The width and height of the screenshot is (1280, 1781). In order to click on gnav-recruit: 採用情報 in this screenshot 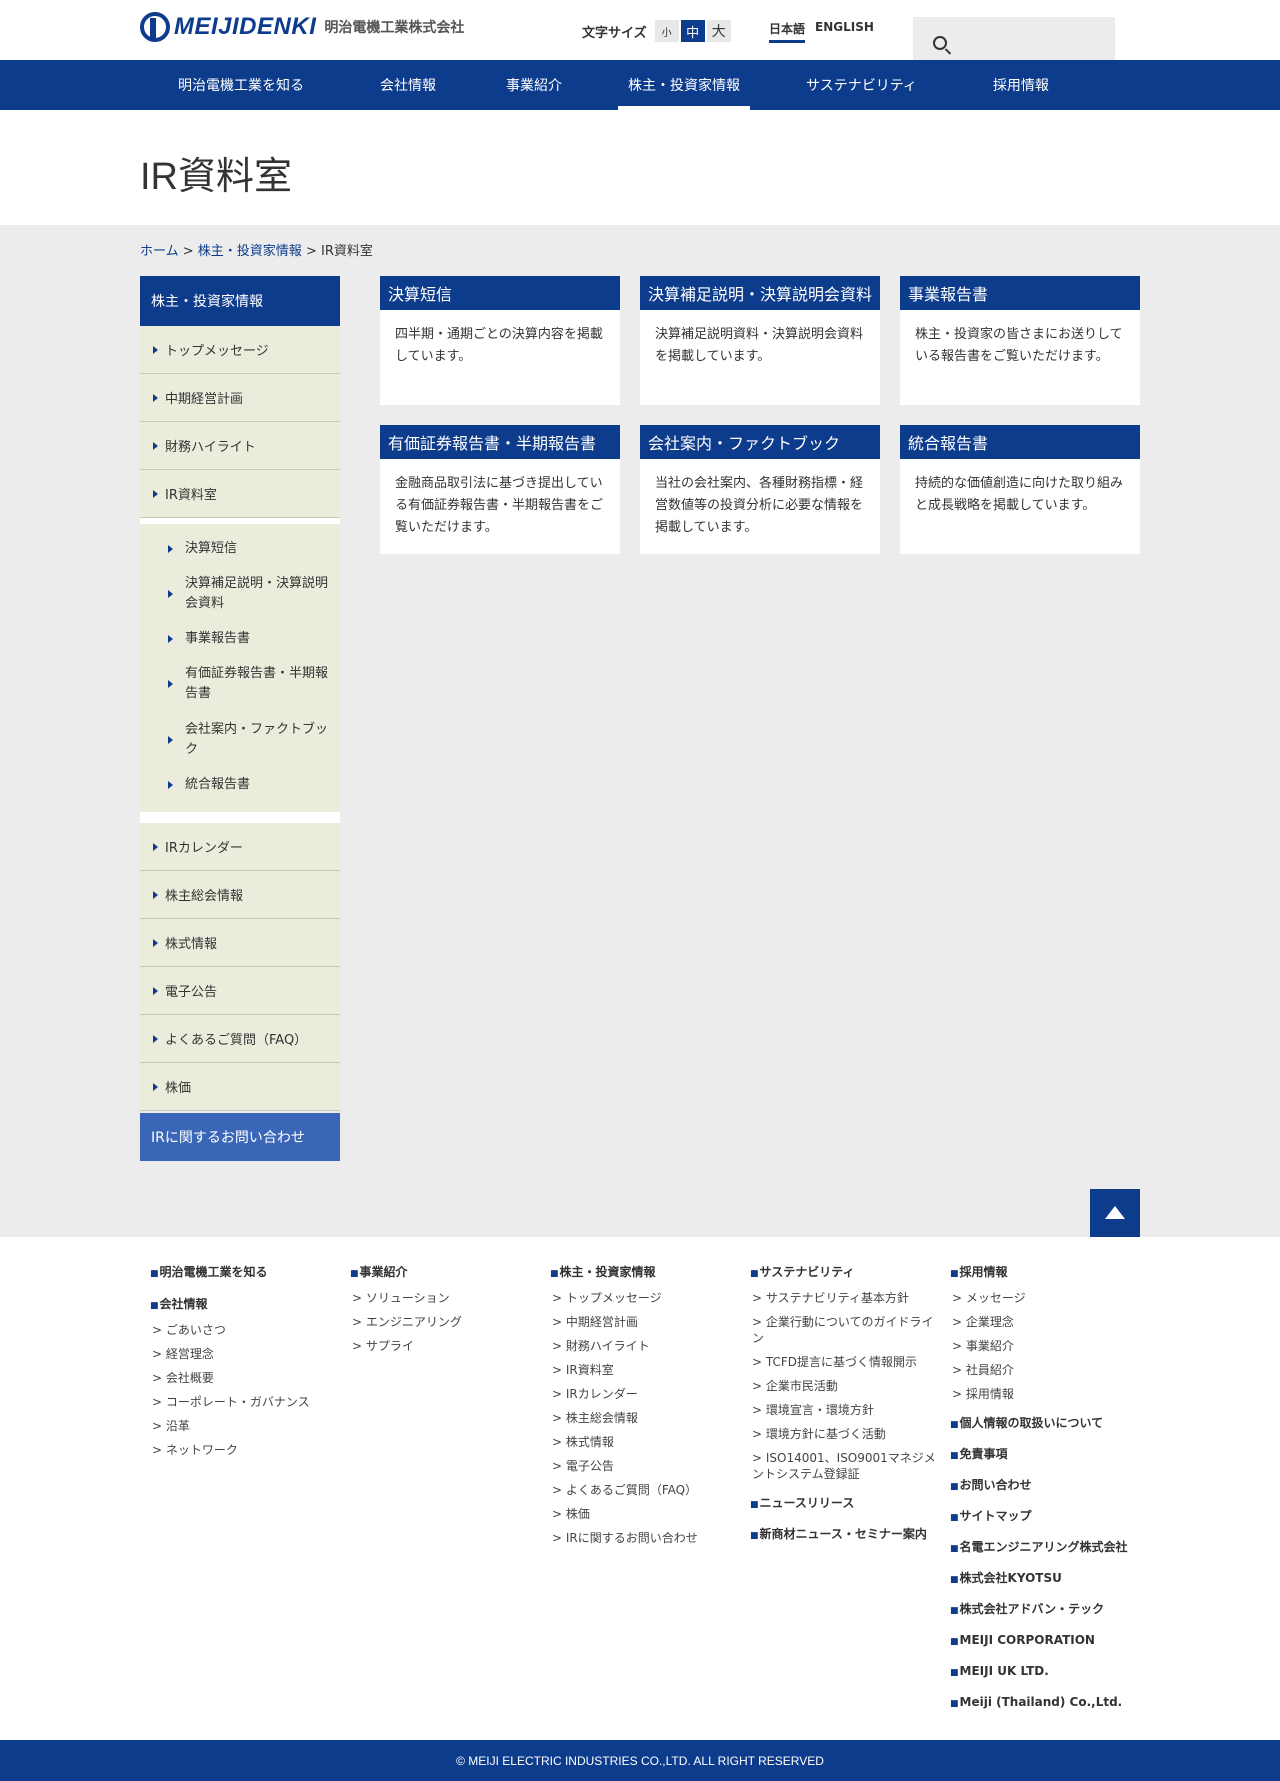, I will do `click(1021, 85)`.